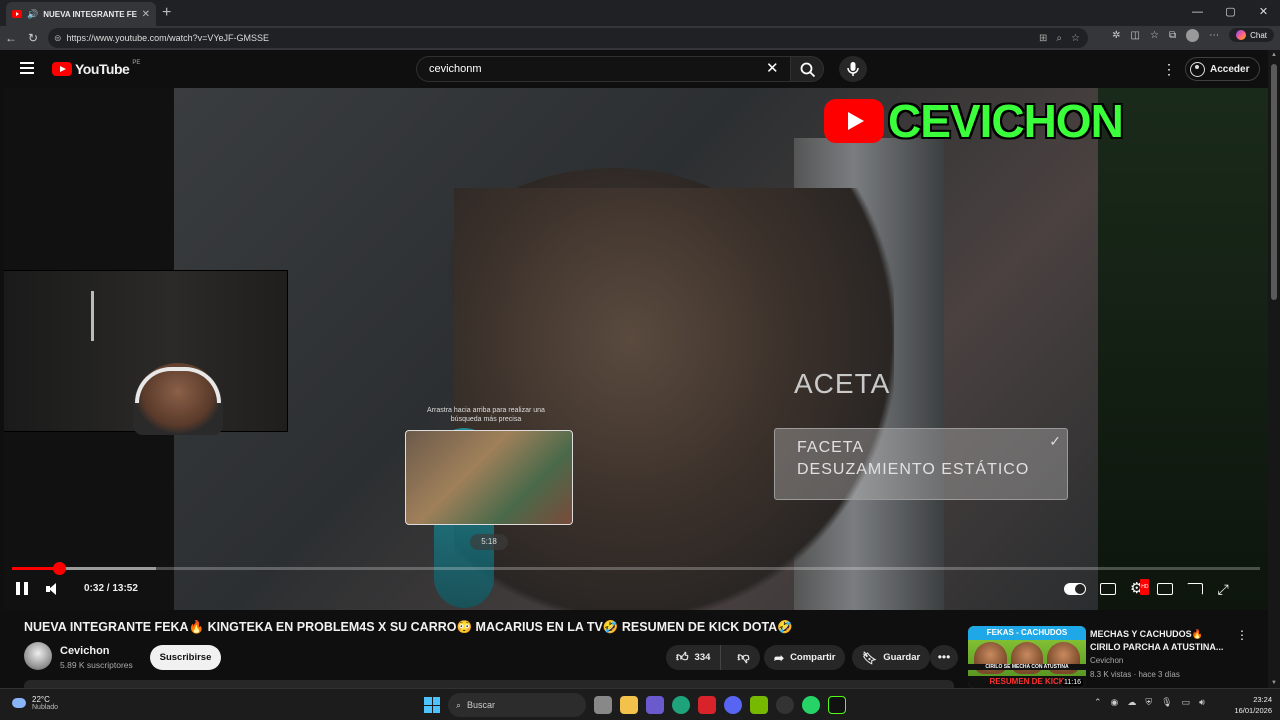 The width and height of the screenshot is (1280, 720). I want to click on dislike-button: 👎︎, so click(743, 657).